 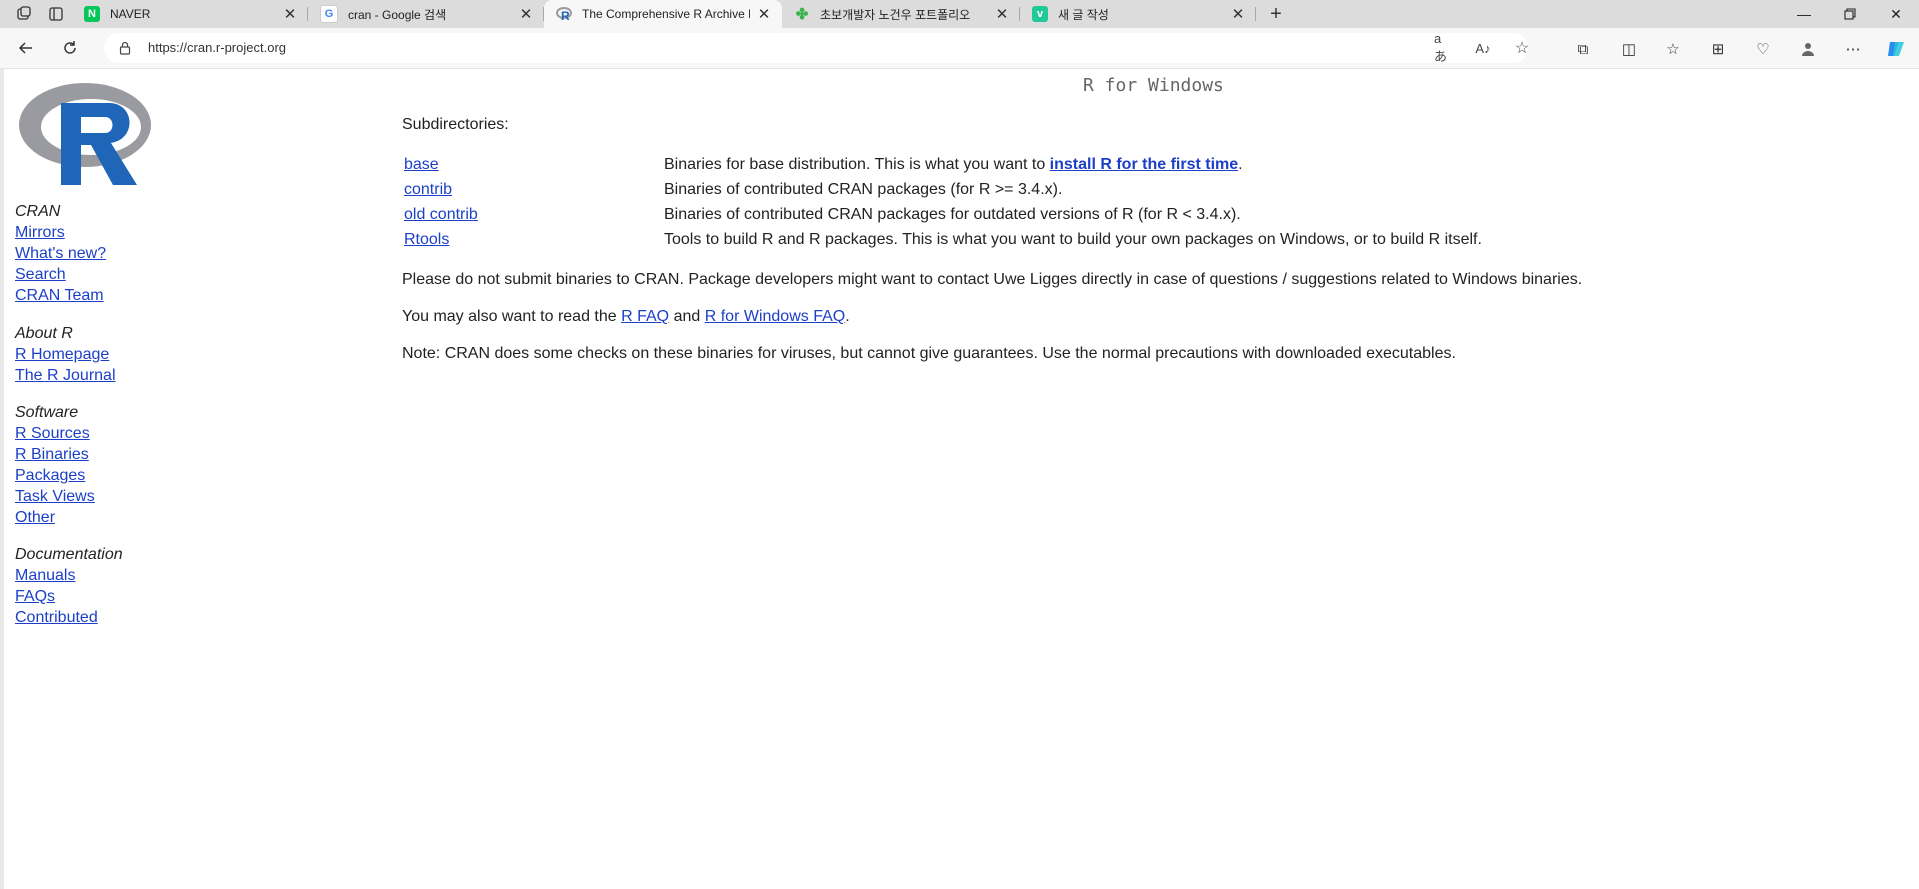 I want to click on tab-new-post: v 새 글 작성 ✕, so click(x=1138, y=14).